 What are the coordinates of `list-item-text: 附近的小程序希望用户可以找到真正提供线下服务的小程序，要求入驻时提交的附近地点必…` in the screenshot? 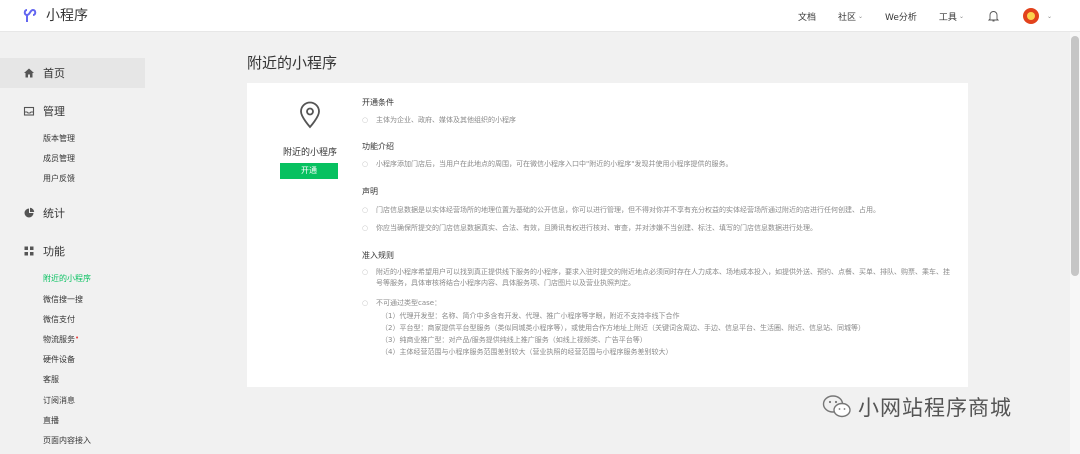 It's located at (663, 277).